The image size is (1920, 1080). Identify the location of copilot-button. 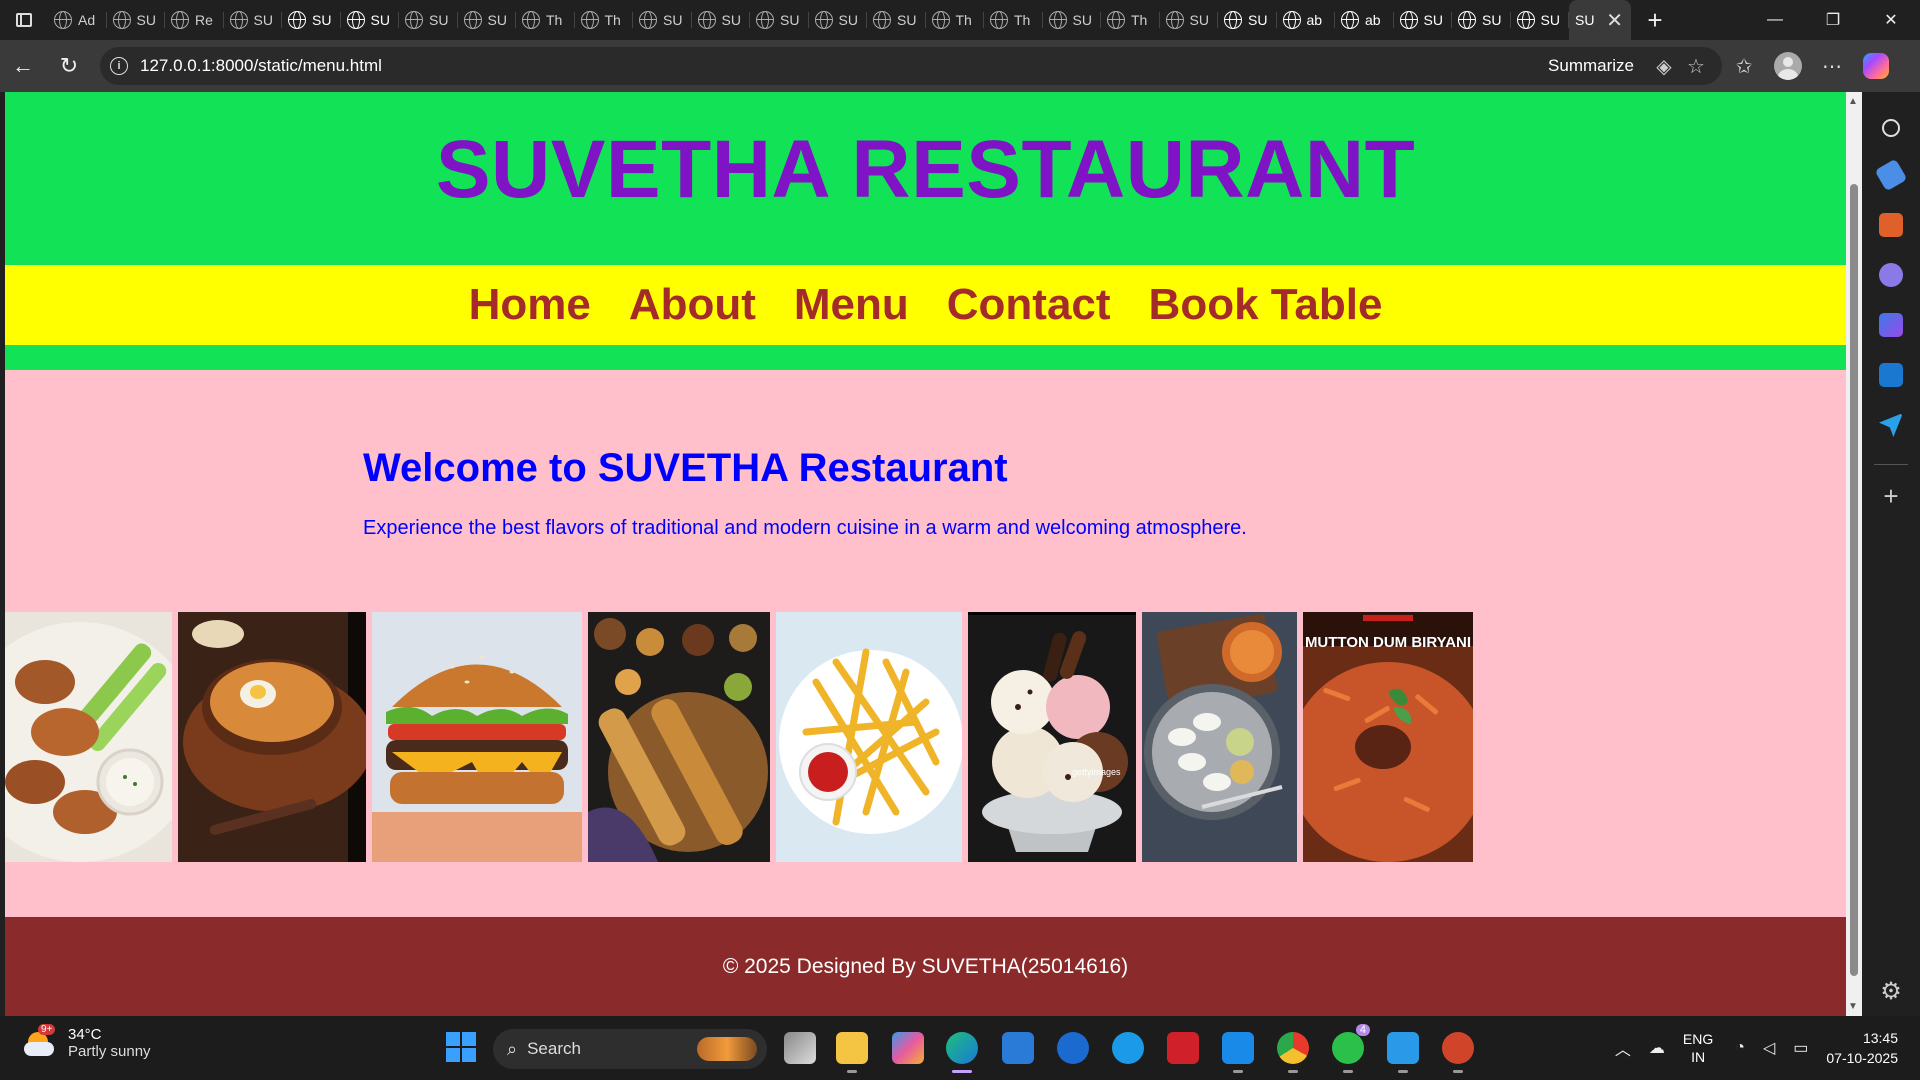
(1876, 66).